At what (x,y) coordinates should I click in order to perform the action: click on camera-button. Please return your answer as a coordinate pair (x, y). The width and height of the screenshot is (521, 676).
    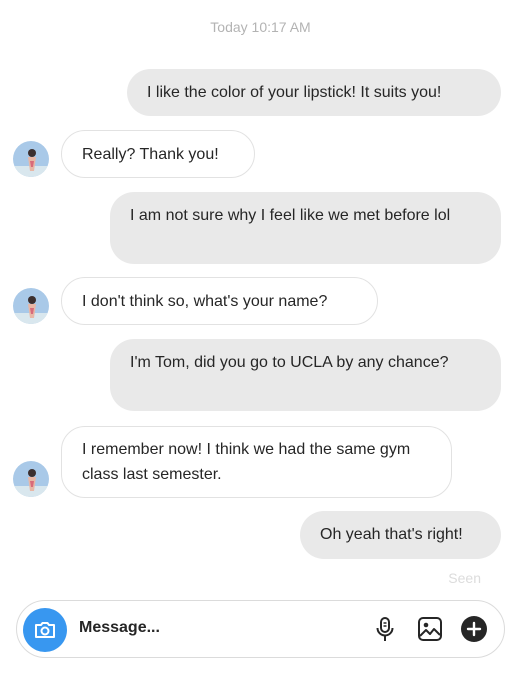
    Looking at the image, I should click on (45, 630).